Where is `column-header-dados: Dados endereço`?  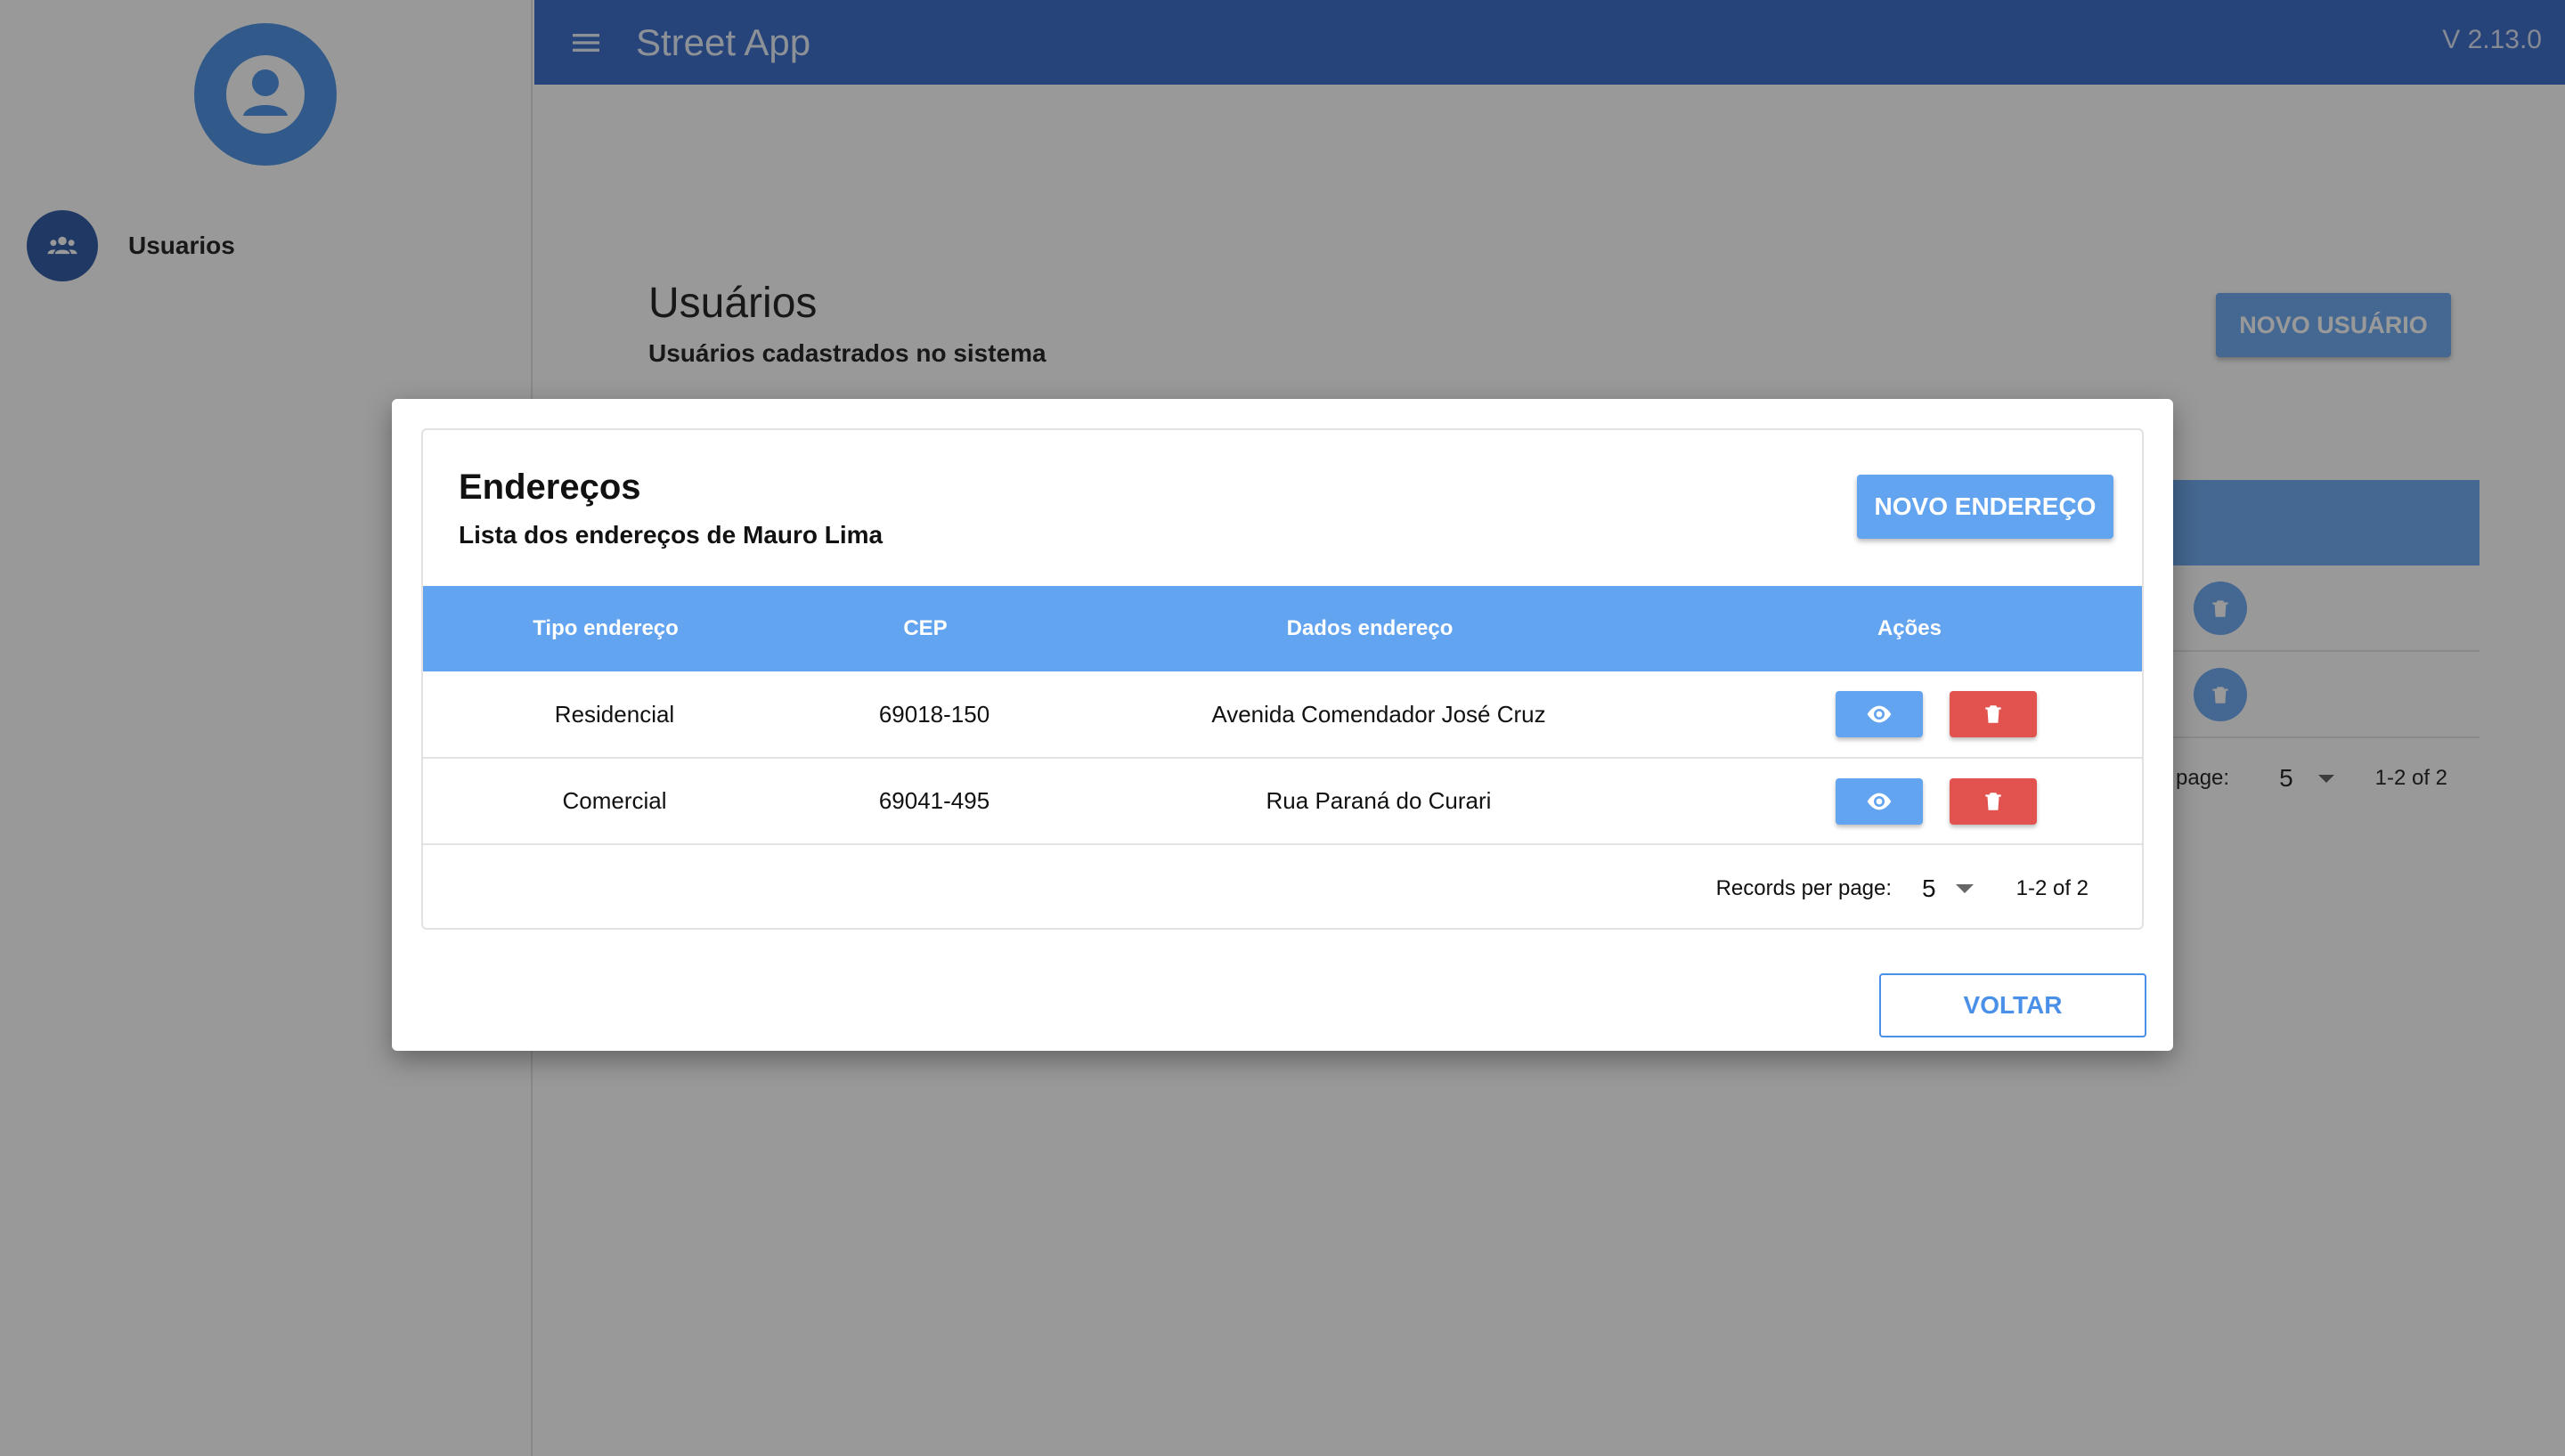 column-header-dados: Dados endereço is located at coordinates (1370, 628).